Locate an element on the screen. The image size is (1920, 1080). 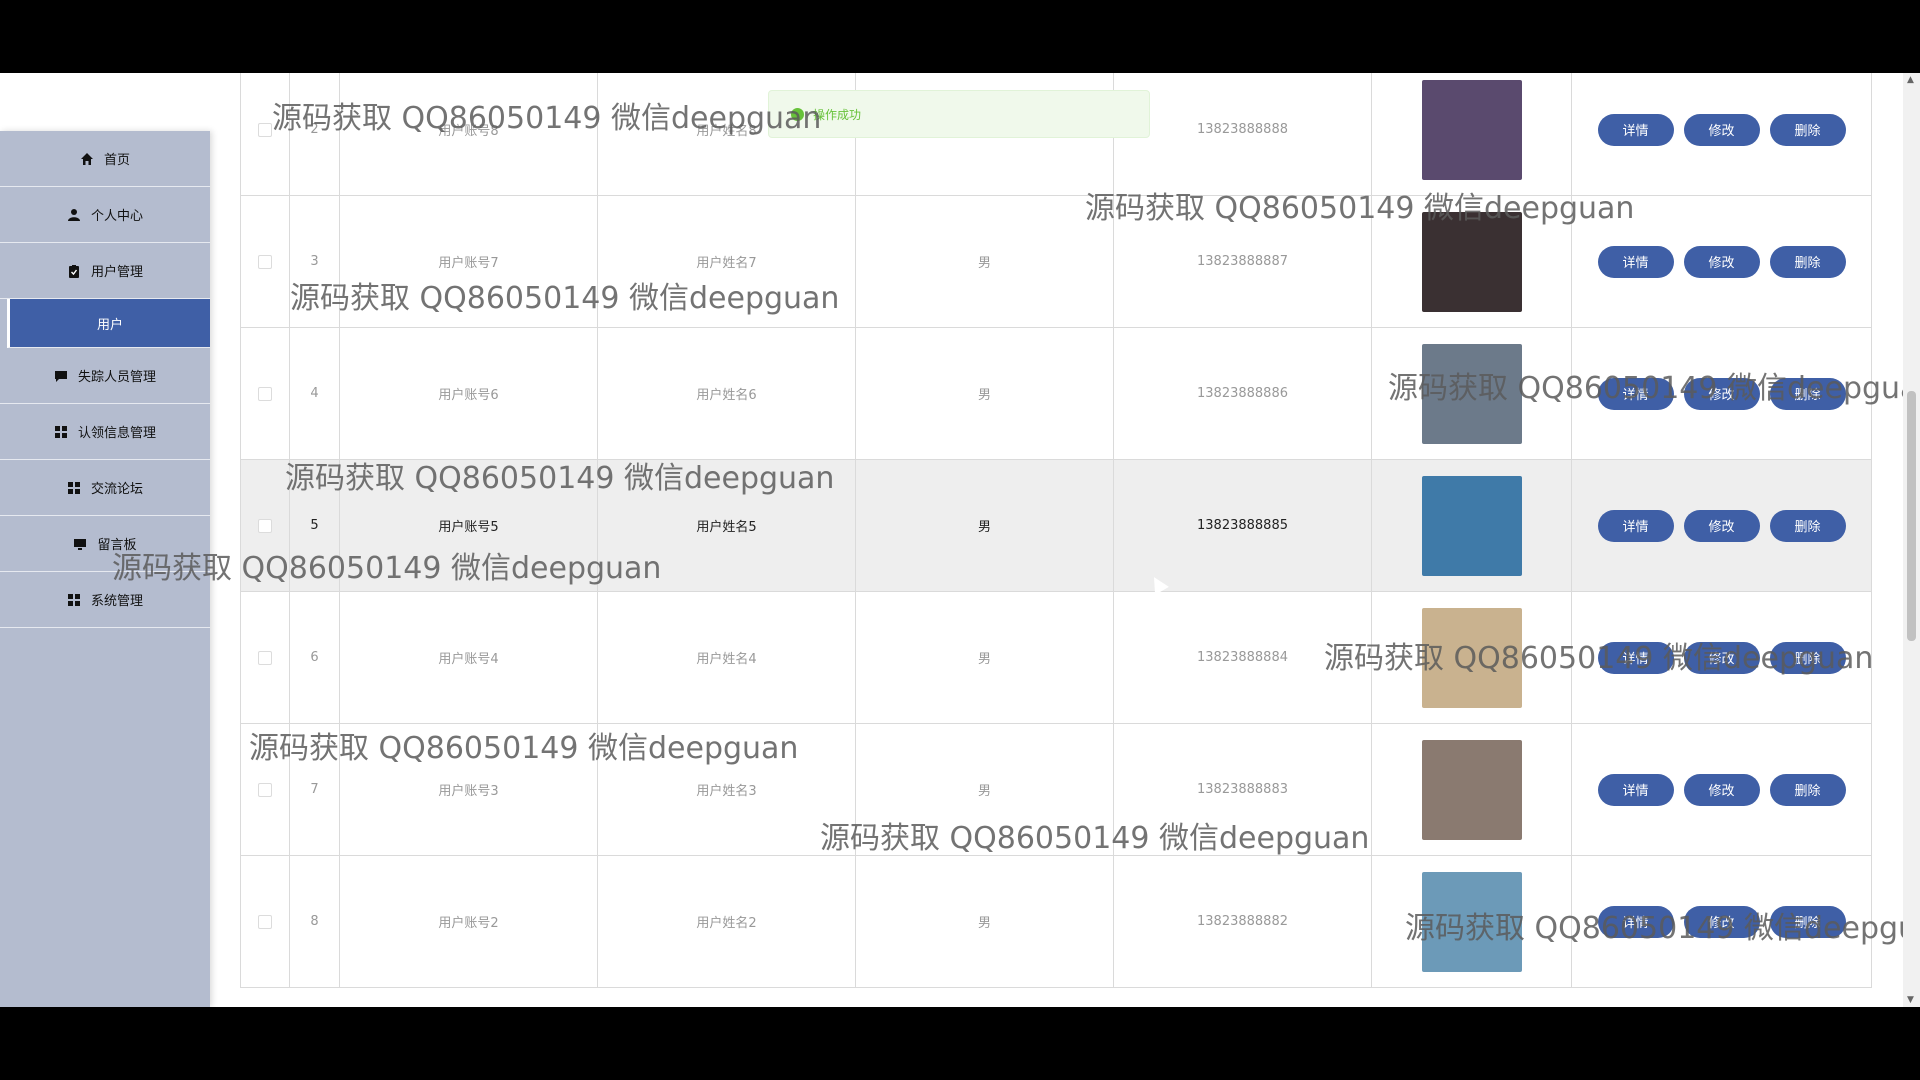
user-account: 用户账号8 is located at coordinates (469, 134).